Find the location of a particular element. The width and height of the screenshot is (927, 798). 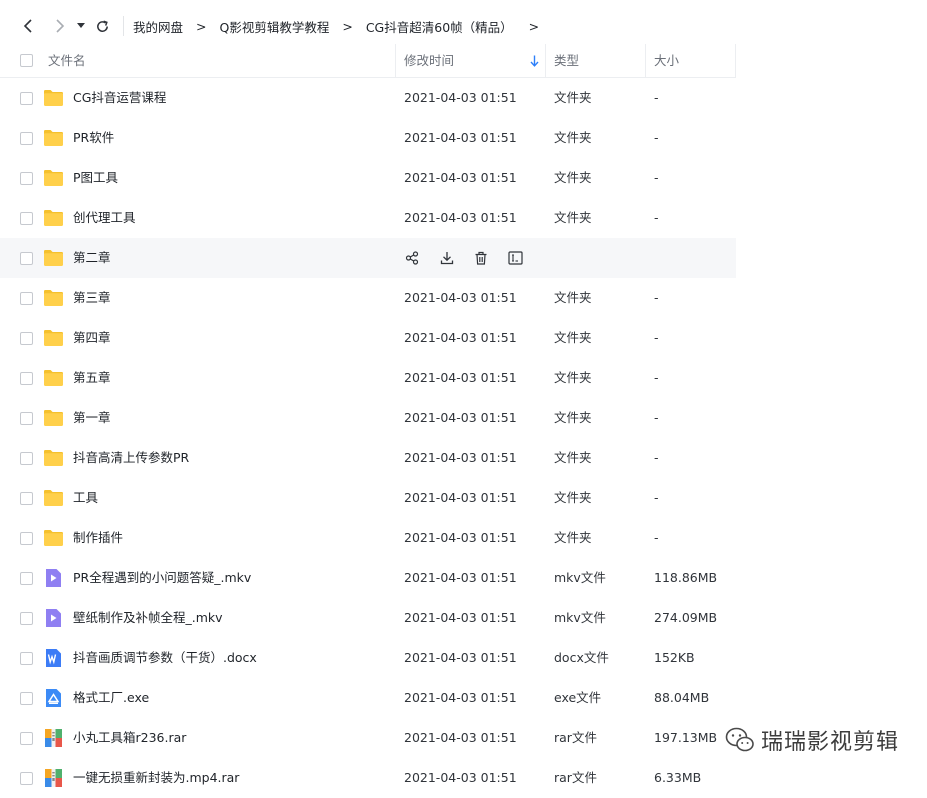

file-name: 第二章 is located at coordinates (92, 258).